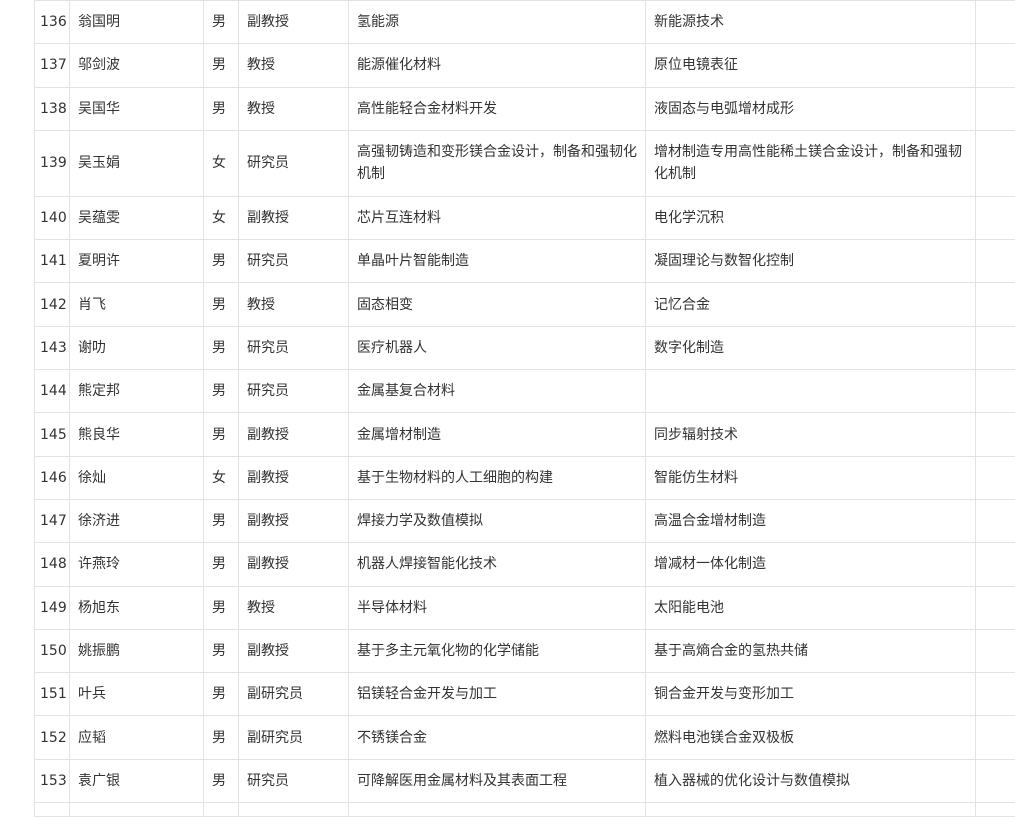 The image size is (1015, 817). What do you see at coordinates (497, 737) in the screenshot?
I see `research-direction-1-cell: 不锈镁合金` at bounding box center [497, 737].